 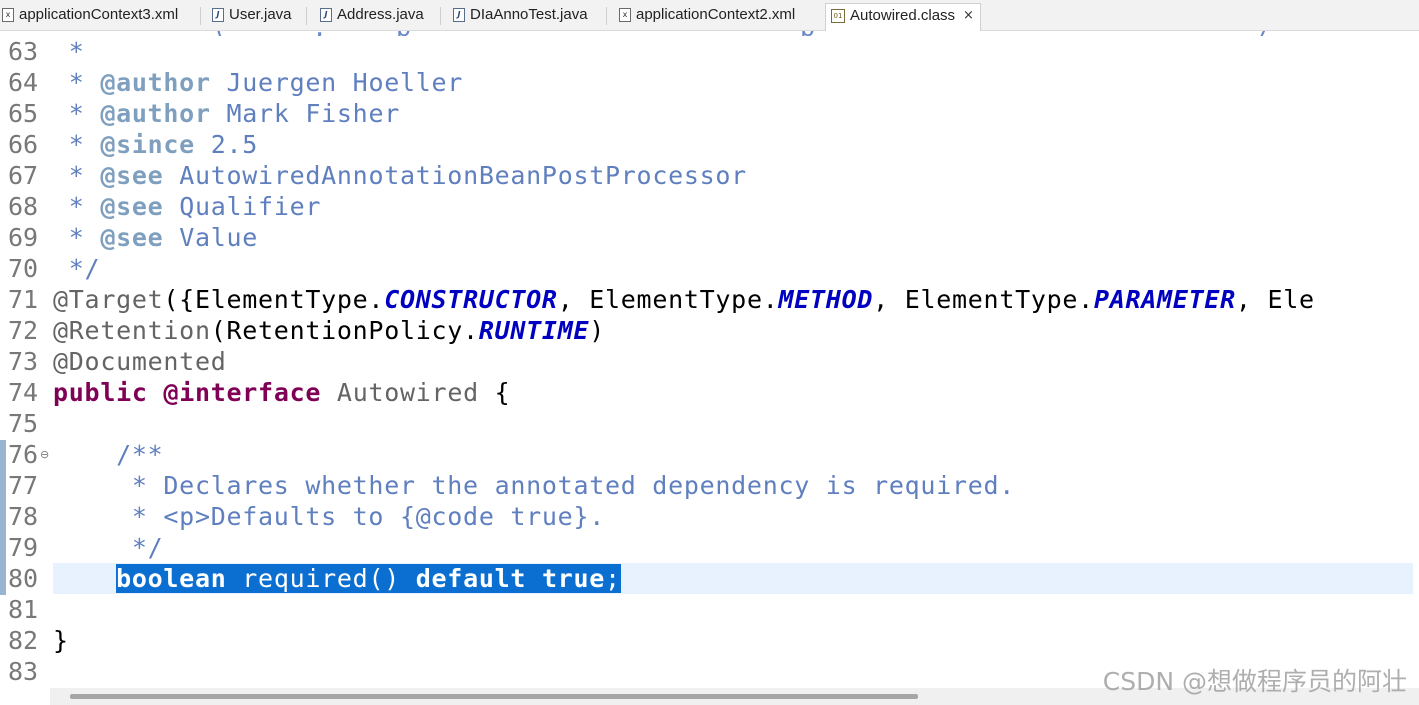 I want to click on code-line: 82}, so click(x=709, y=640).